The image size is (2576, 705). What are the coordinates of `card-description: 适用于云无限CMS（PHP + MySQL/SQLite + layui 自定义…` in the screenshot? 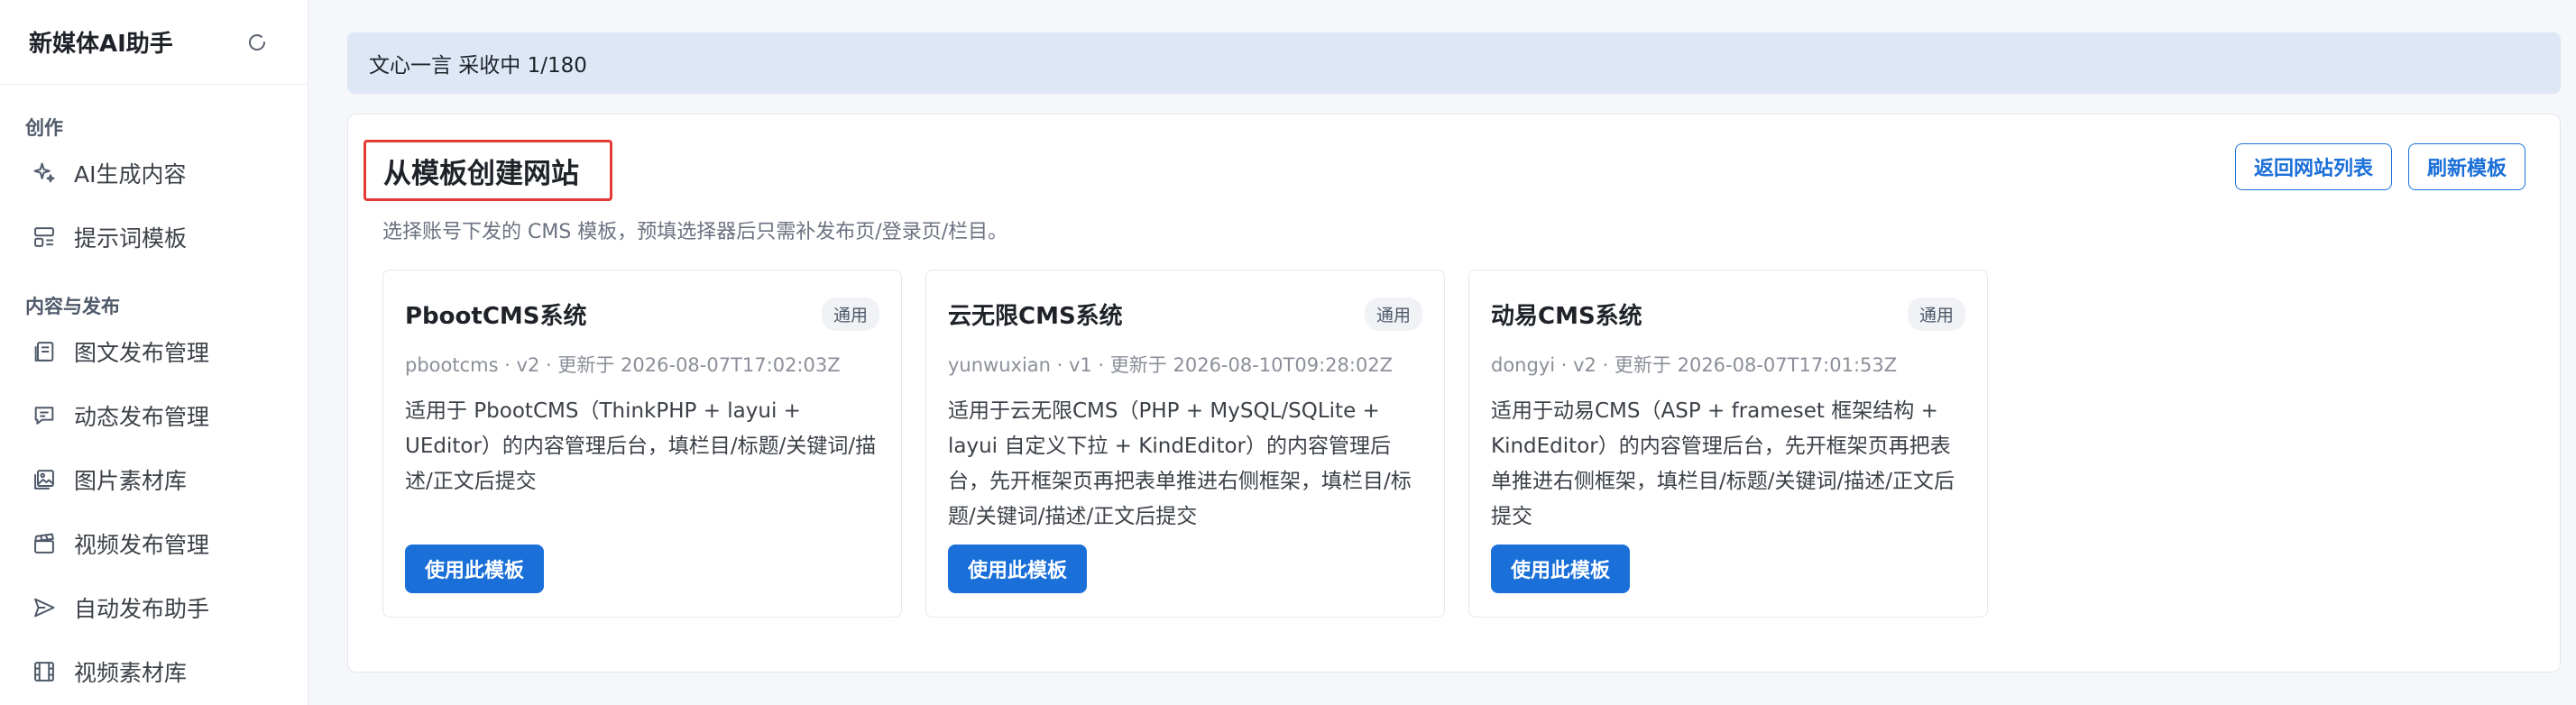 It's located at (1180, 464).